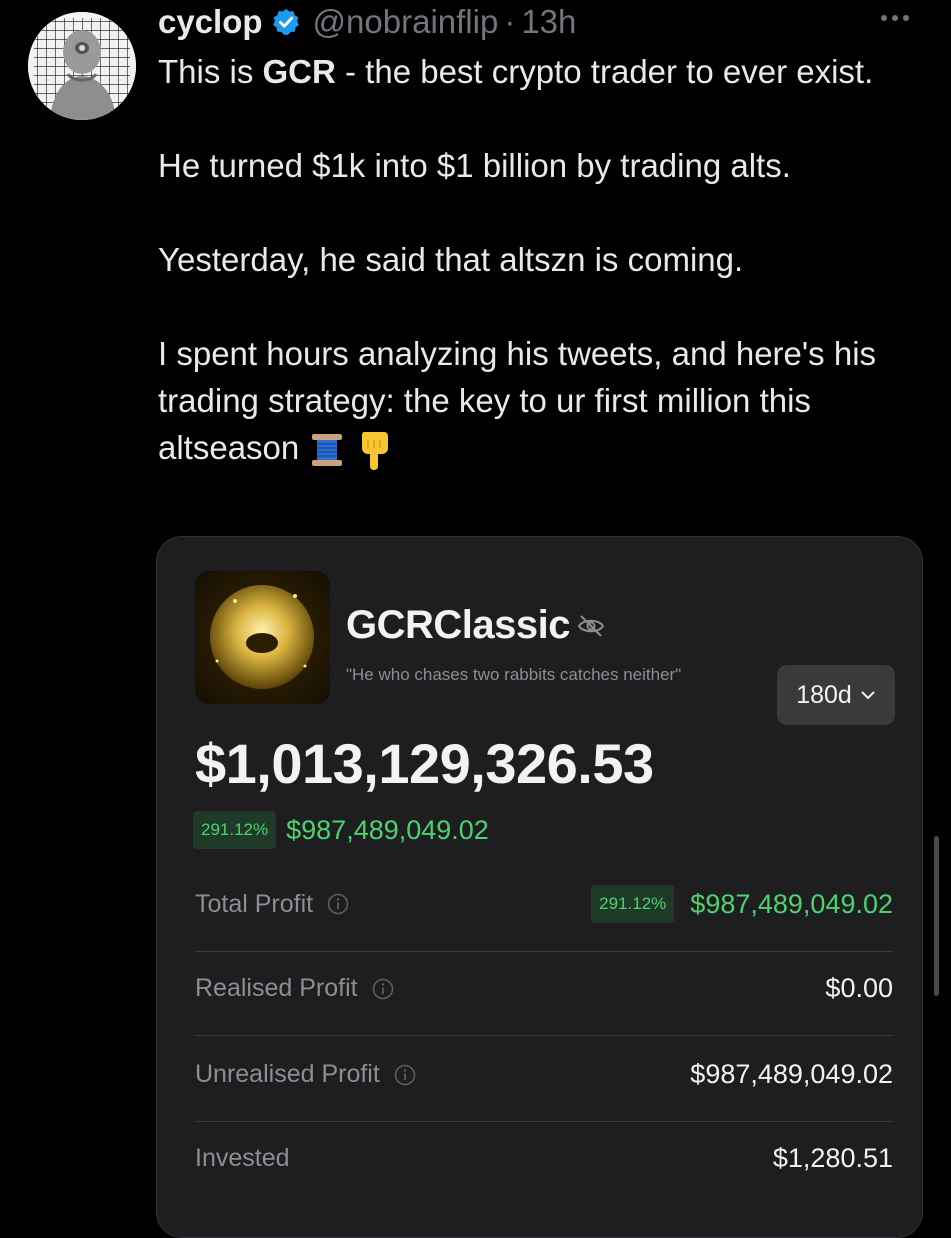 This screenshot has width=951, height=1238. What do you see at coordinates (544, 1074) in the screenshot?
I see `unrealised-profit-row: Unrealised Profit $987,489,049.02` at bounding box center [544, 1074].